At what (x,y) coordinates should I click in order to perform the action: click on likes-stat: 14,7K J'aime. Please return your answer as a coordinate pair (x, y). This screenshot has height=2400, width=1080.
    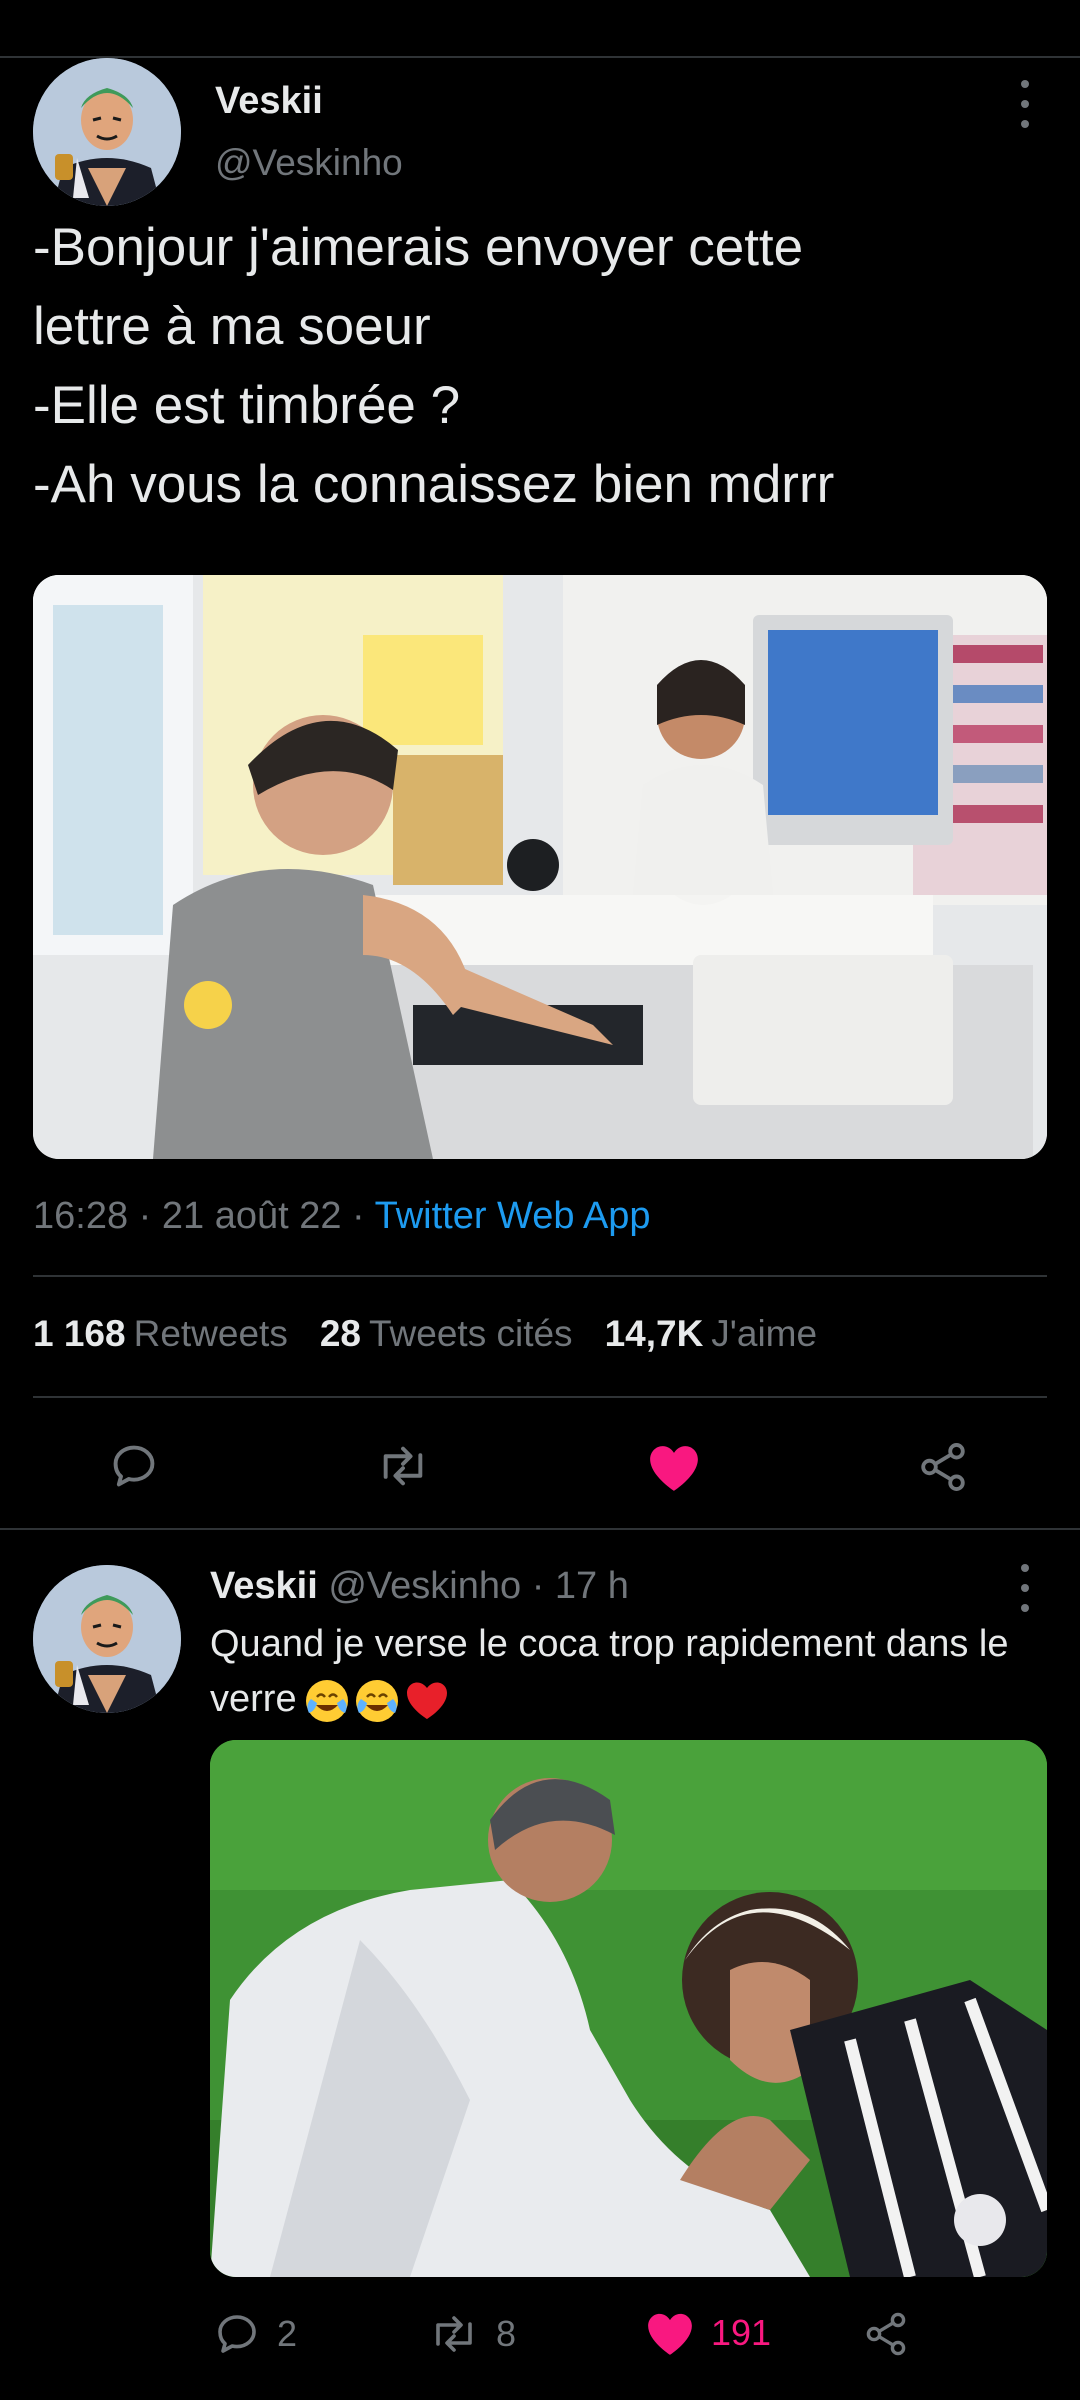
    Looking at the image, I should click on (727, 1333).